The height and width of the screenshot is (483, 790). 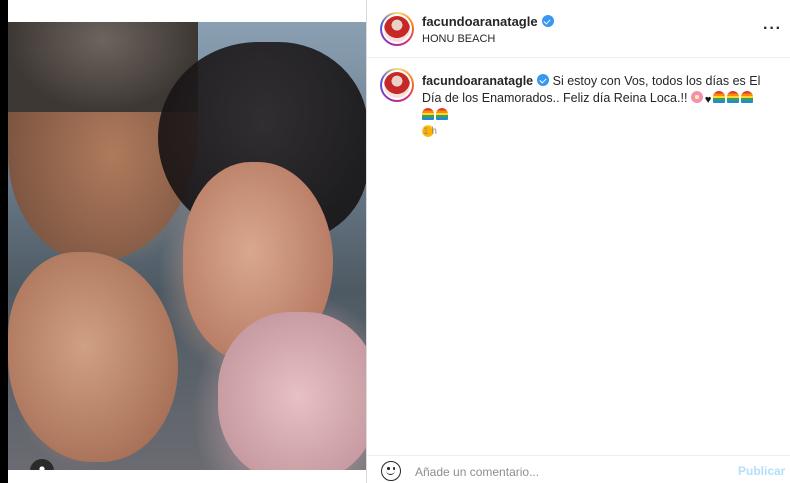 What do you see at coordinates (477, 81) in the screenshot?
I see `caption-username: facundoaranatagle` at bounding box center [477, 81].